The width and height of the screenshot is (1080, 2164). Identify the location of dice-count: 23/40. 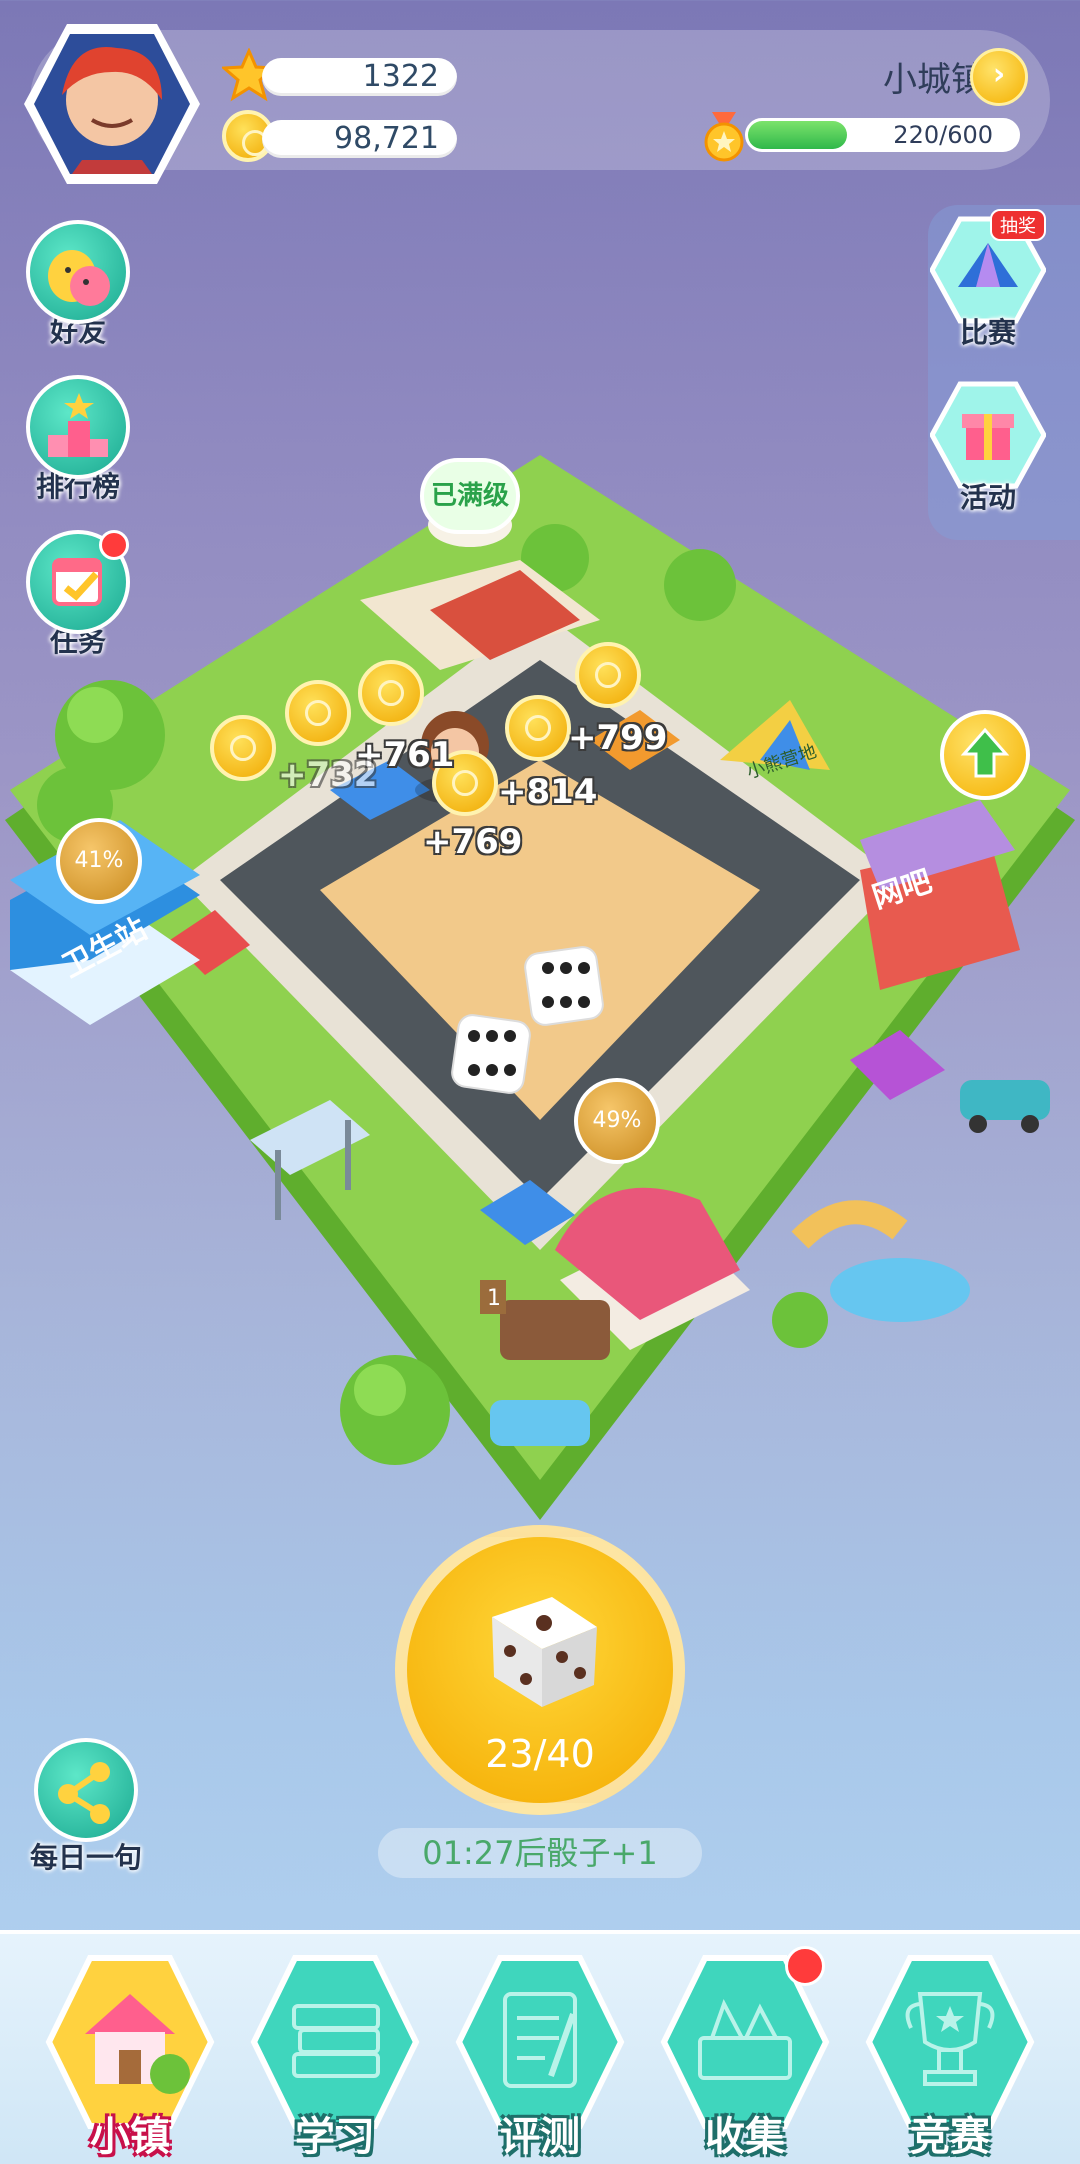
(540, 1754).